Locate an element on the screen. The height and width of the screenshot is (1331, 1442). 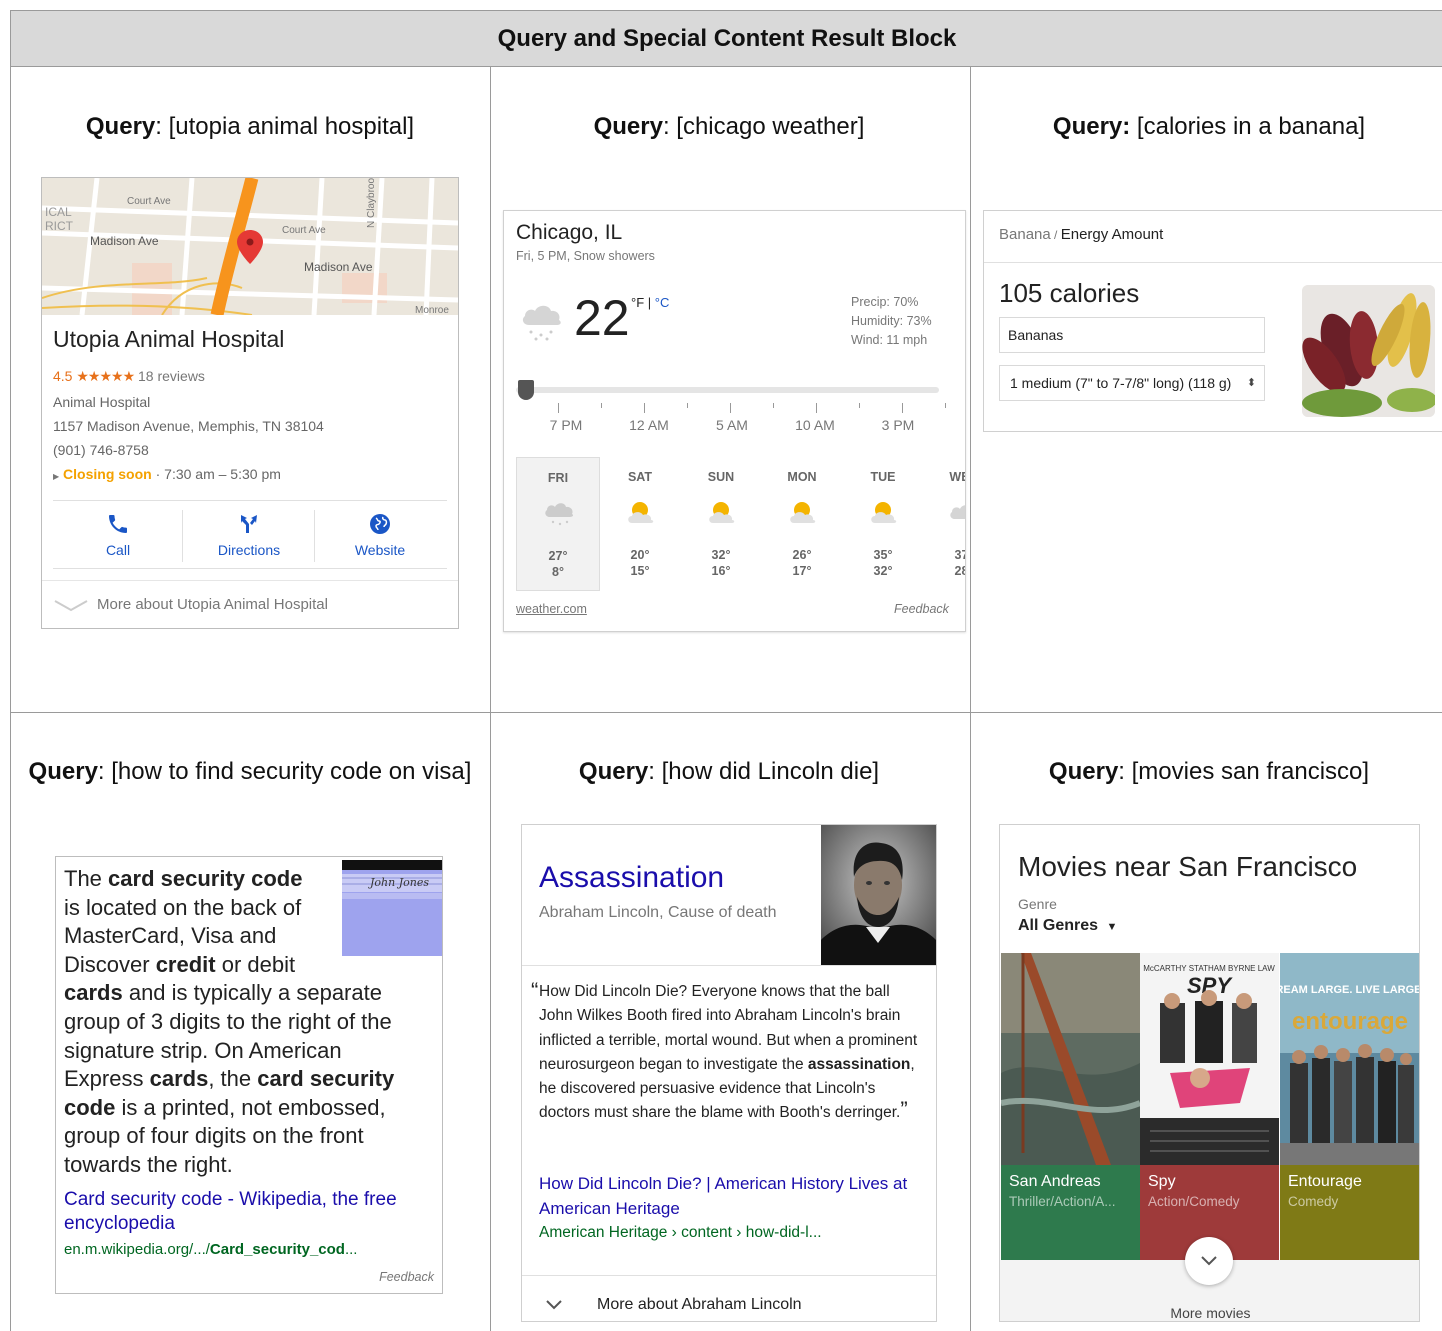
movie-name: Spy is located at coordinates (1162, 1181).